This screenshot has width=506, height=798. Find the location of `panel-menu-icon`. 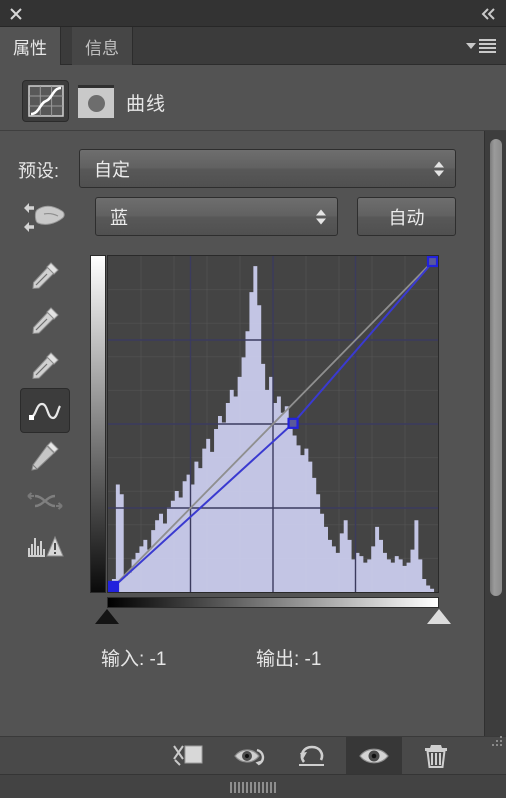

panel-menu-icon is located at coordinates (483, 46).